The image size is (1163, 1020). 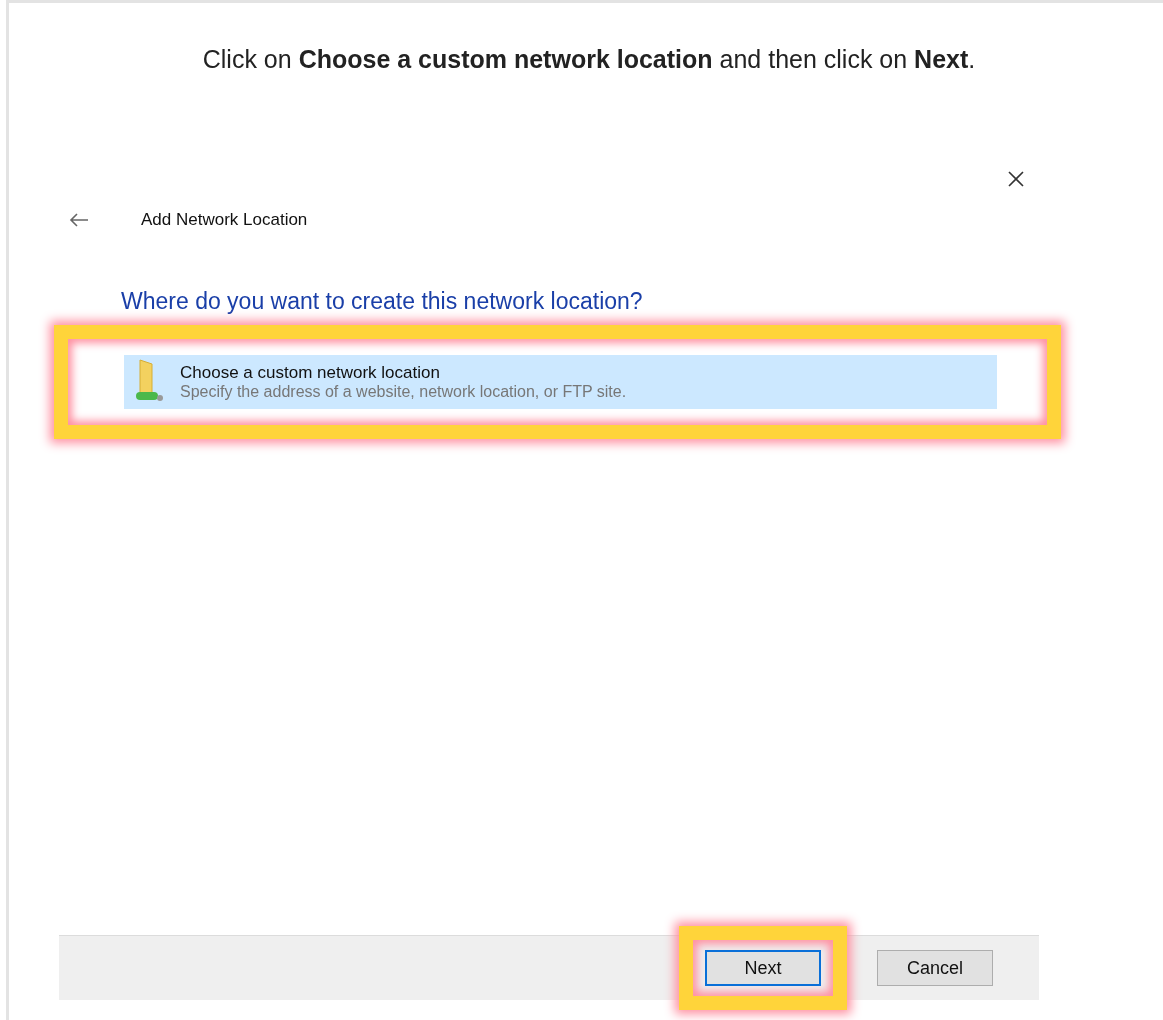 I want to click on location-option: Choose a custom network location Specify the address of a website, network location, or FTP site., so click(x=560, y=382).